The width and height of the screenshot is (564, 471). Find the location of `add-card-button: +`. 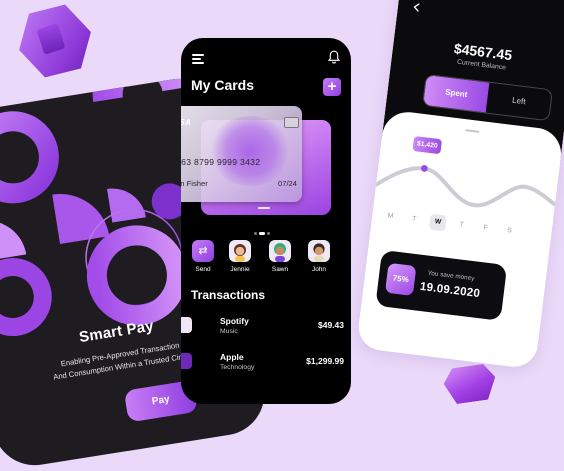

add-card-button: + is located at coordinates (332, 87).